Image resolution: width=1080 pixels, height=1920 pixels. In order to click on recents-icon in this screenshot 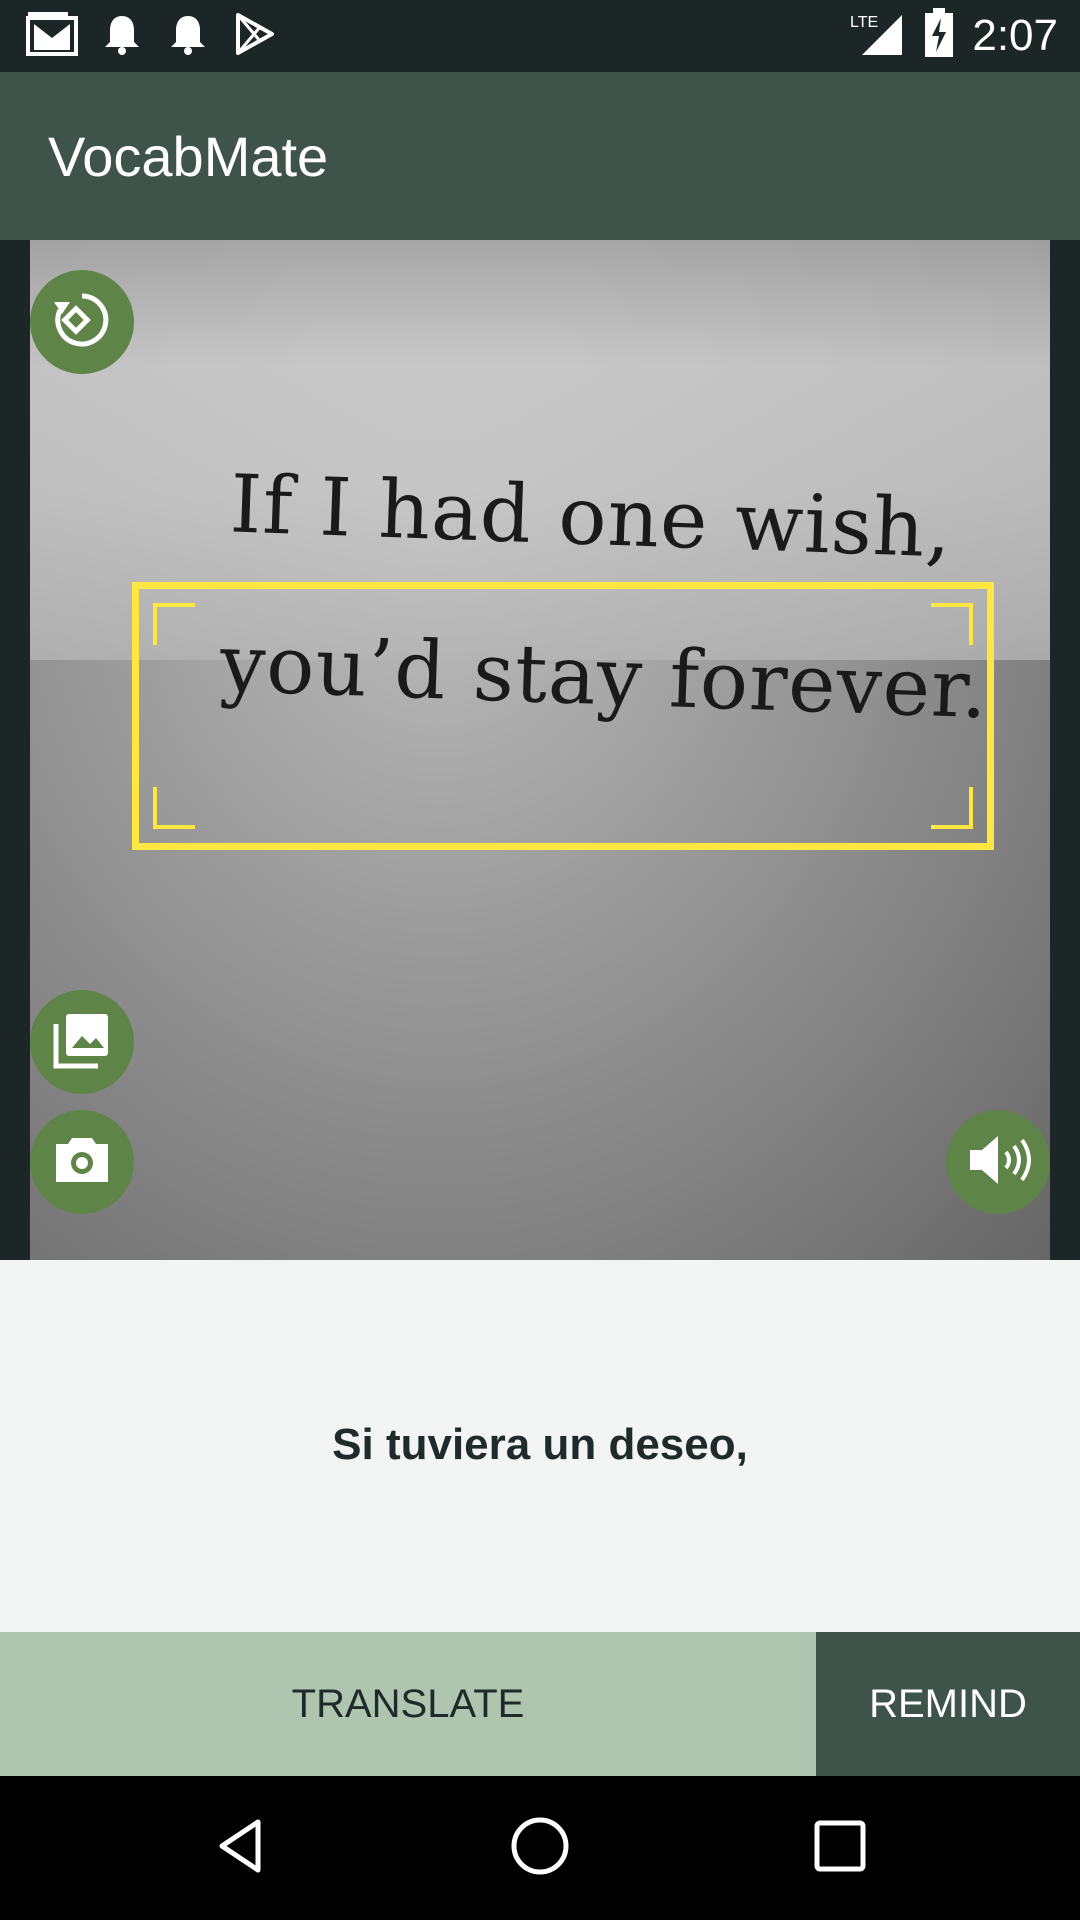, I will do `click(840, 1848)`.